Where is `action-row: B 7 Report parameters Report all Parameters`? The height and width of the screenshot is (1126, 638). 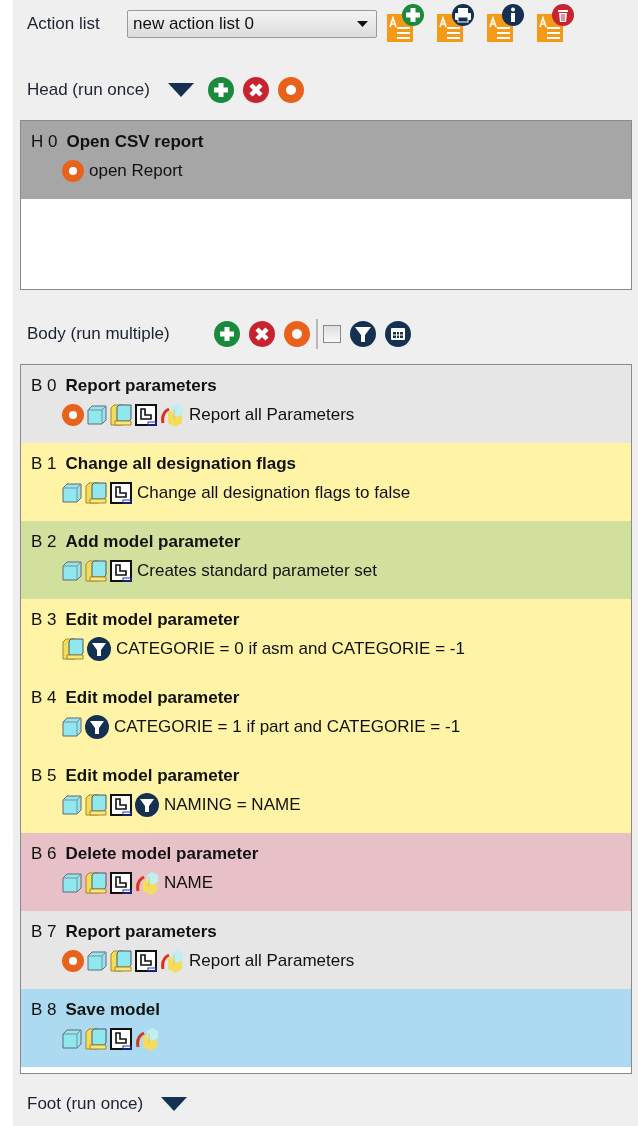 action-row: B 7 Report parameters Report all Parameters is located at coordinates (326, 950).